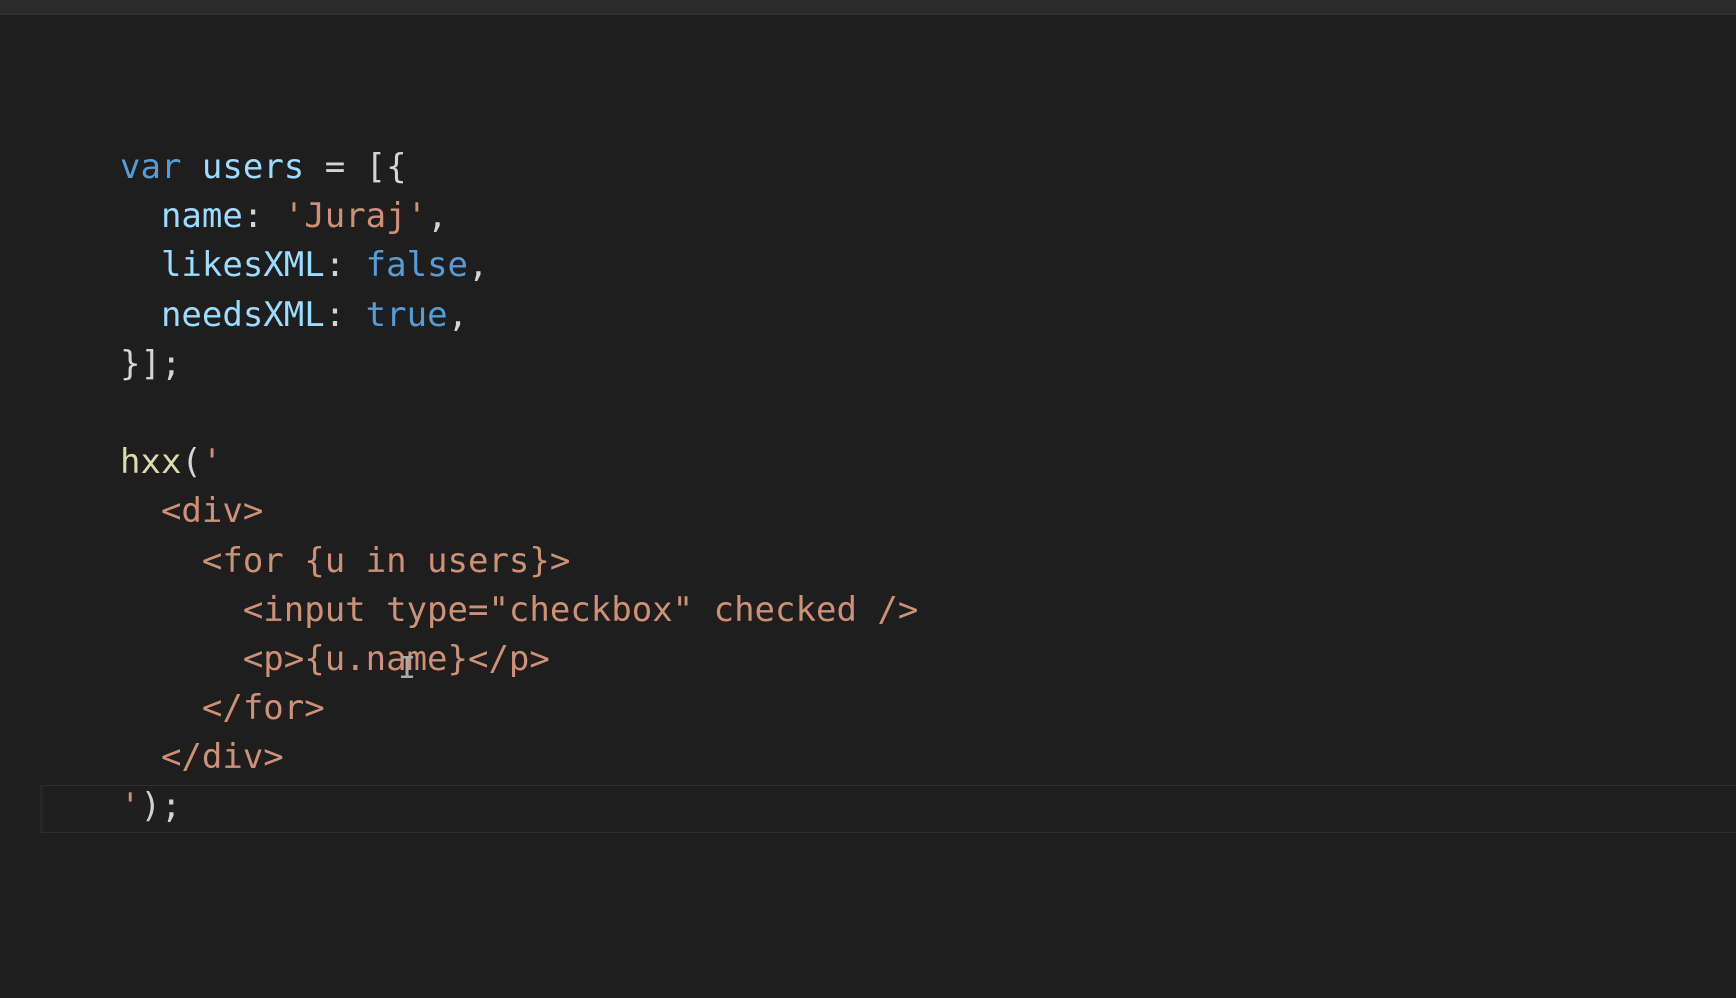  I want to click on code-token: );, so click(161, 806).